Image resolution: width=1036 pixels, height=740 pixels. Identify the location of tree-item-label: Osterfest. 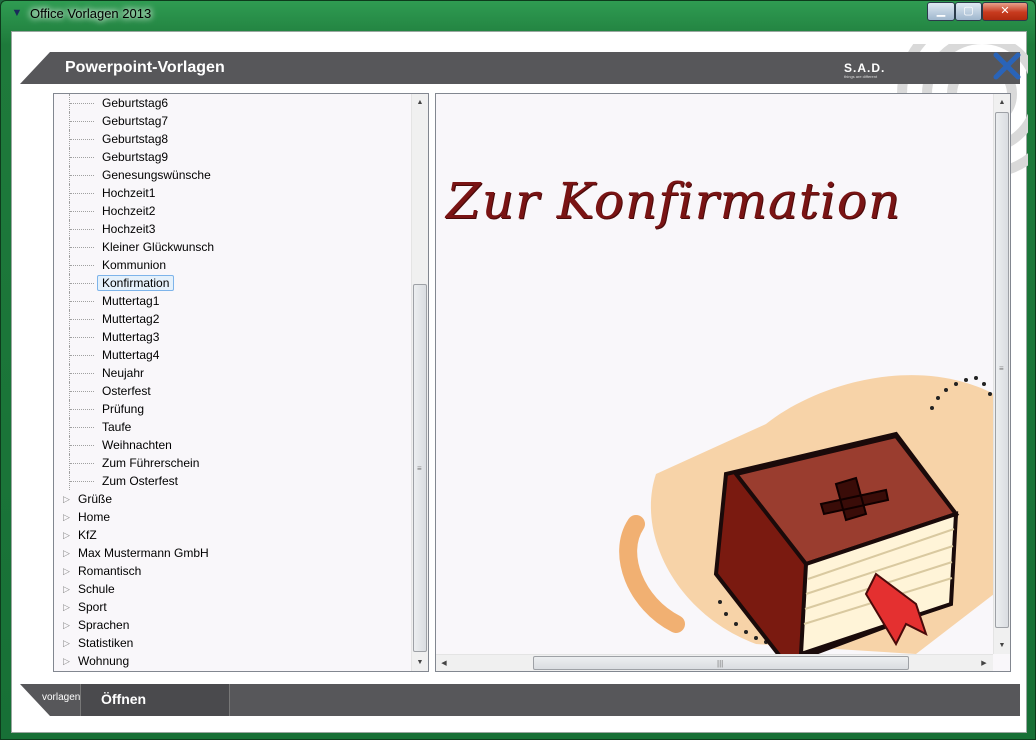
(126, 391).